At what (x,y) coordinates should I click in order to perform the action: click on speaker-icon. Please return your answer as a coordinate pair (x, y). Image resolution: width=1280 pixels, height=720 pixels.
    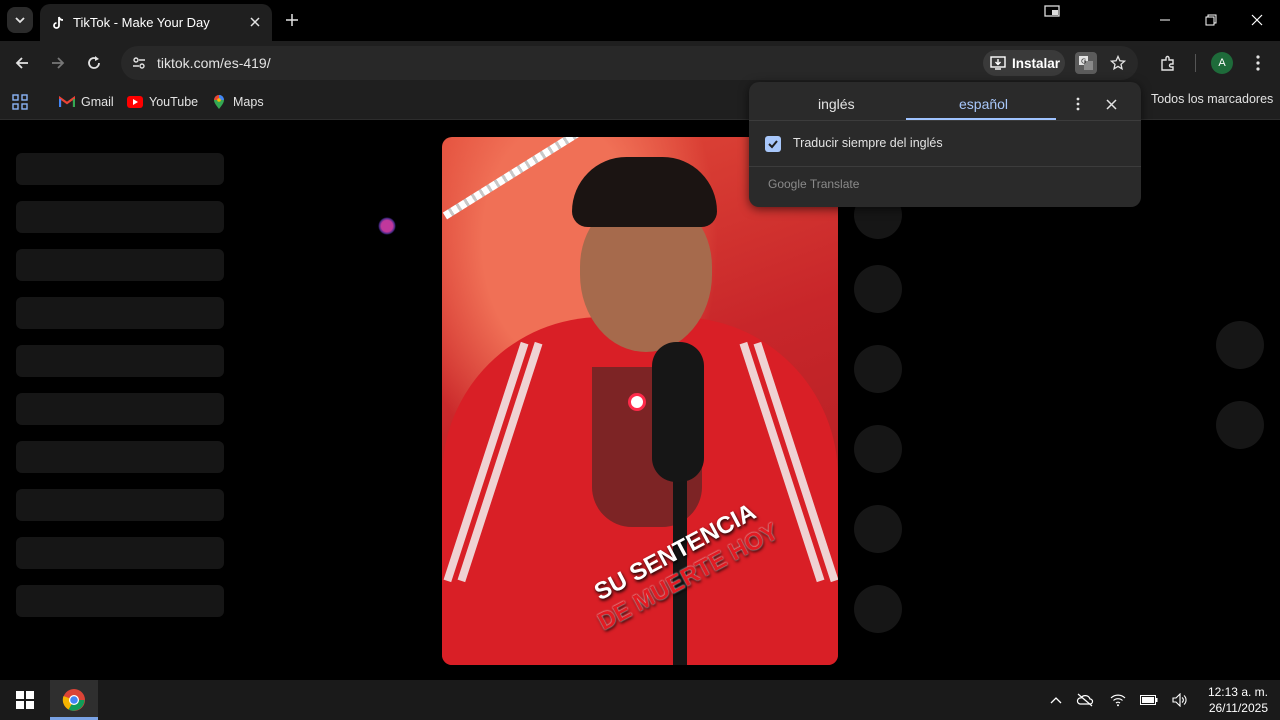
    Looking at the image, I should click on (1179, 700).